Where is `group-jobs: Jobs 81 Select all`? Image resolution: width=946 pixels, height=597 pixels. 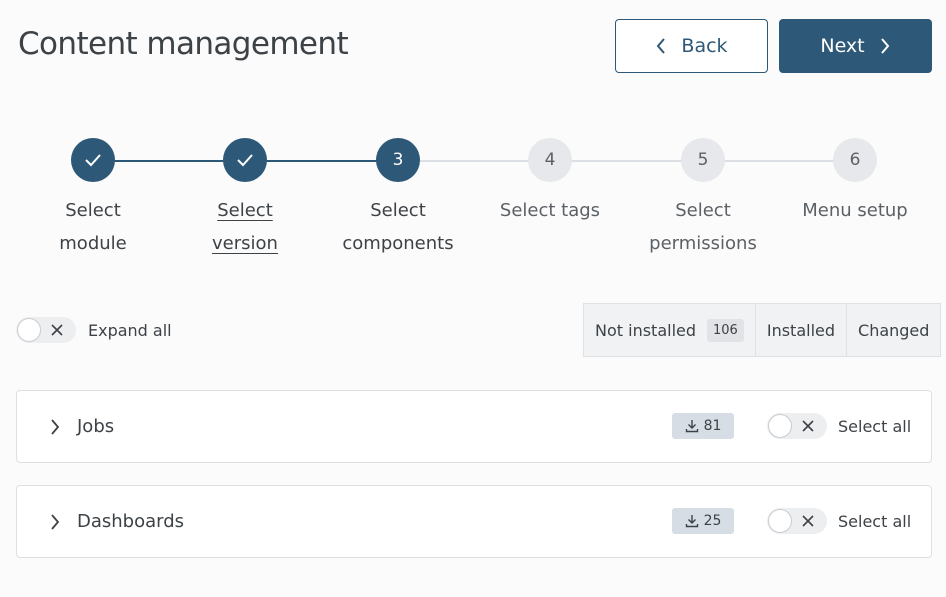 group-jobs: Jobs 81 Select all is located at coordinates (474, 426).